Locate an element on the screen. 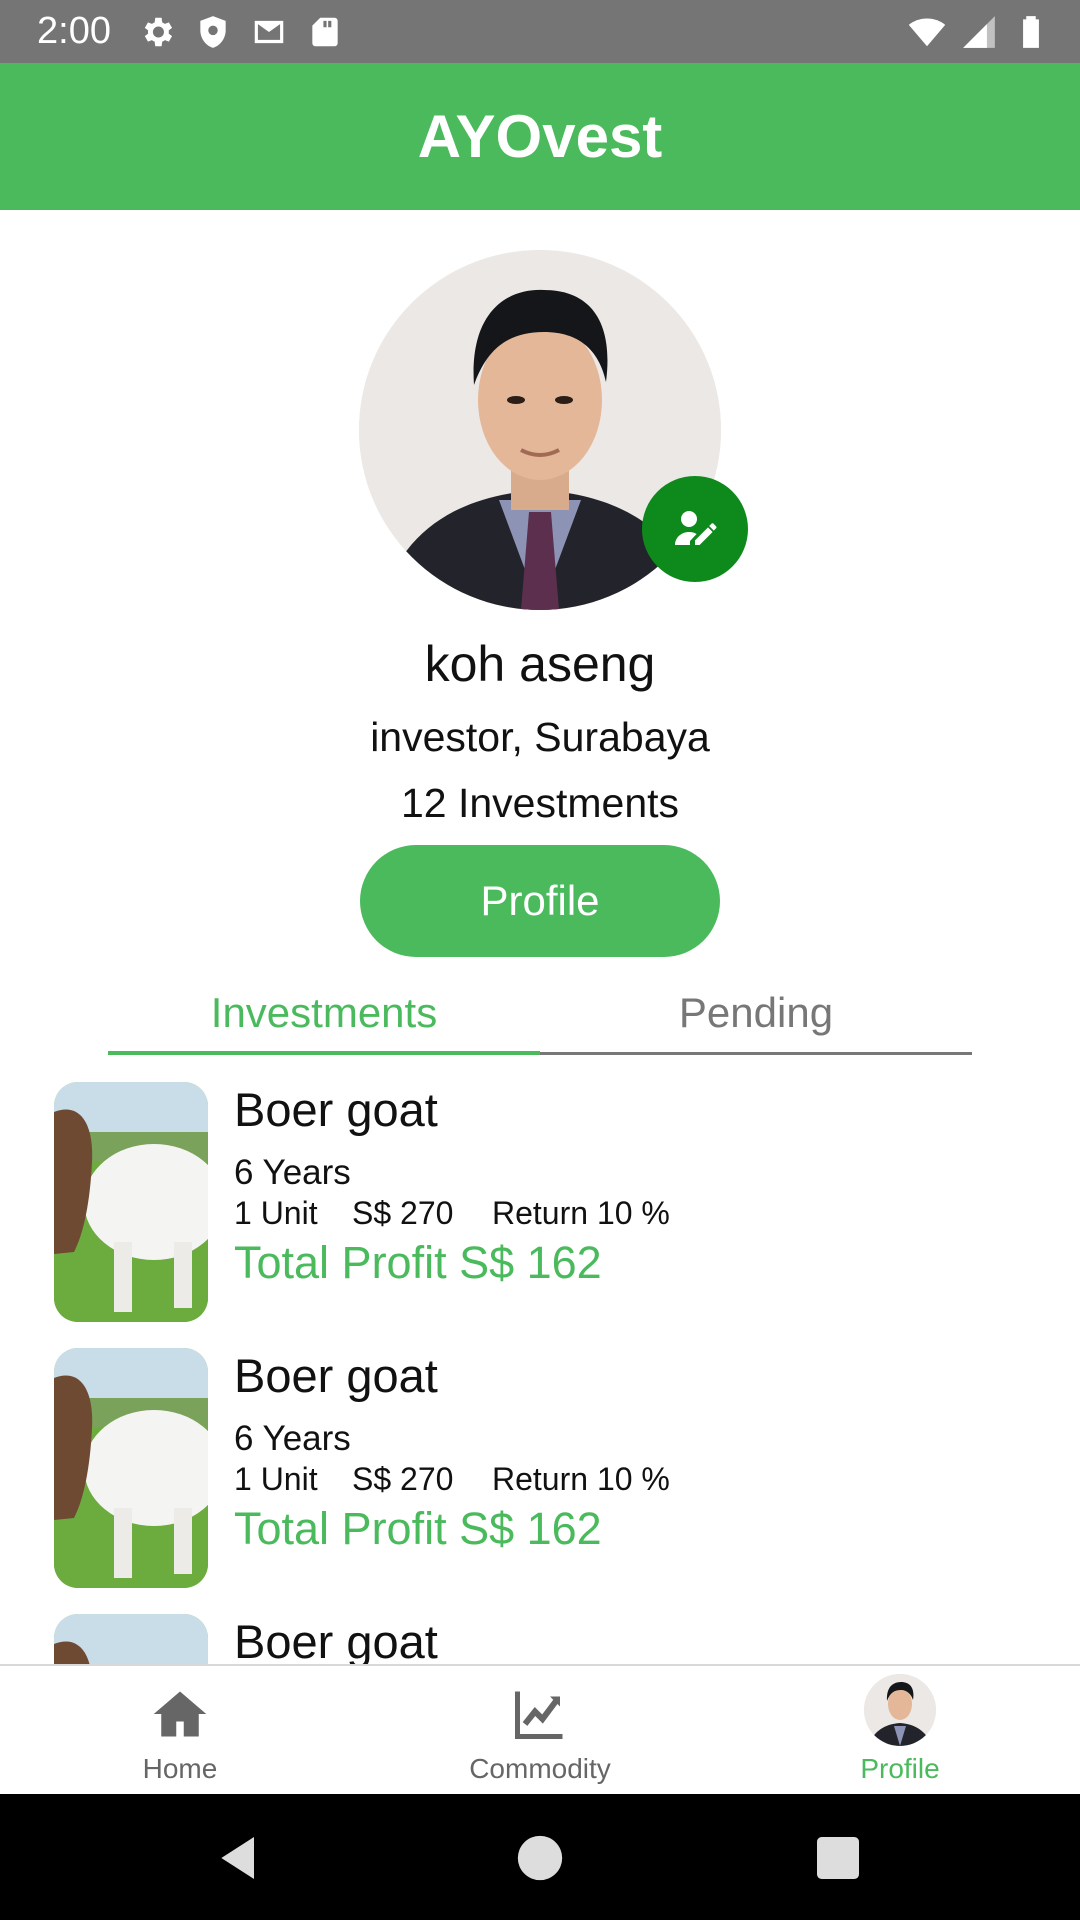 The image size is (1080, 1920). app-bar: AYOvest is located at coordinates (540, 136).